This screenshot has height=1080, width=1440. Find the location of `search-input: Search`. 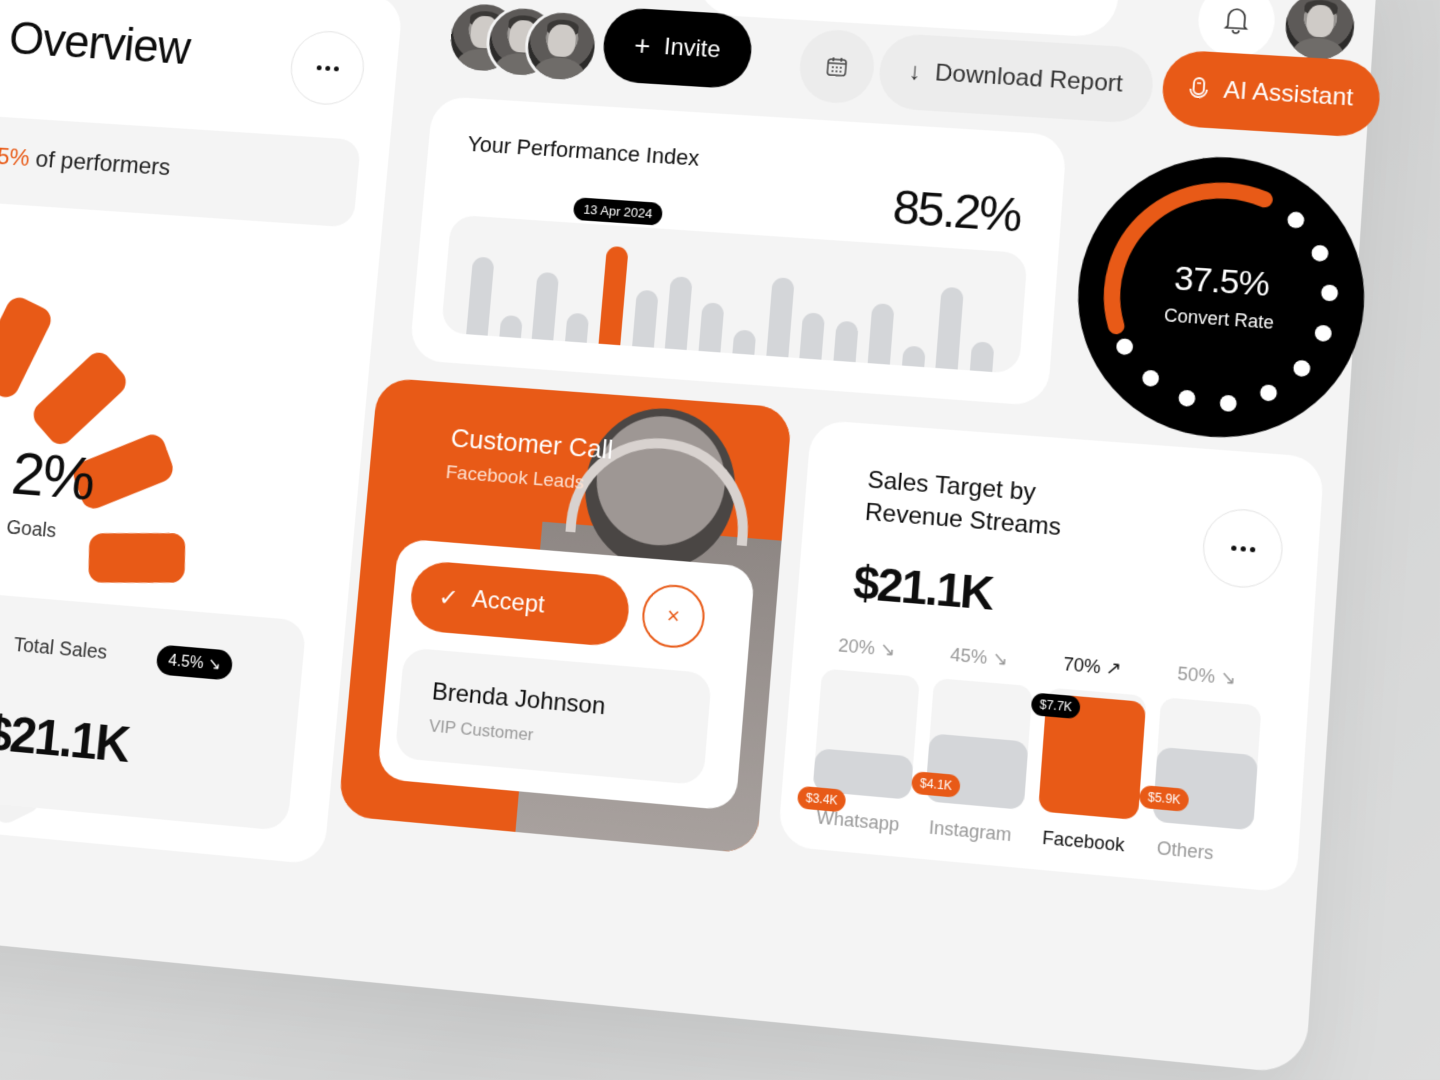

search-input: Search is located at coordinates (908, 19).